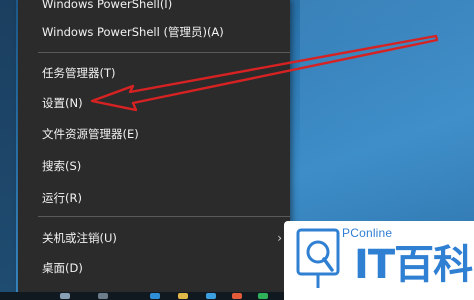 This screenshot has height=300, width=474. I want to click on chevron-right-icon: ›, so click(279, 238).